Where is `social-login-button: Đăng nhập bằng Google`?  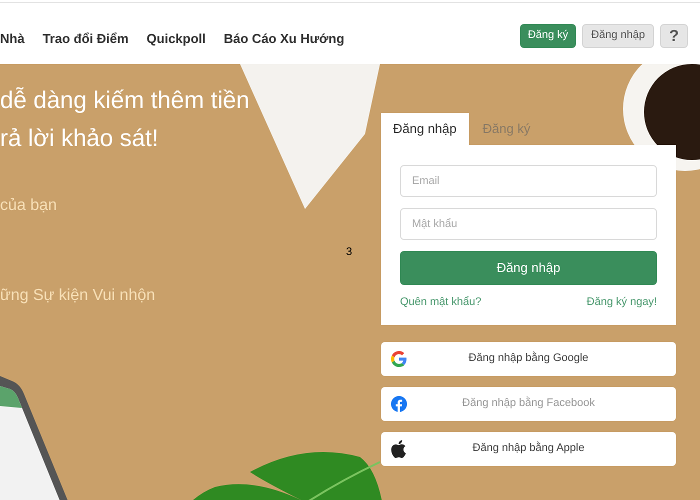
social-login-button: Đăng nhập bằng Google is located at coordinates (528, 359).